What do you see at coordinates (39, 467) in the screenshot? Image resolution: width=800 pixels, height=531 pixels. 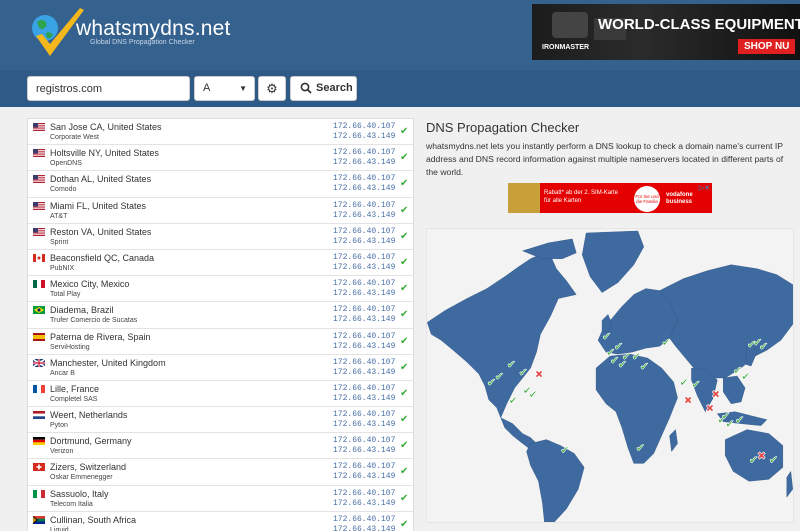 I see `ch-flag-icon` at bounding box center [39, 467].